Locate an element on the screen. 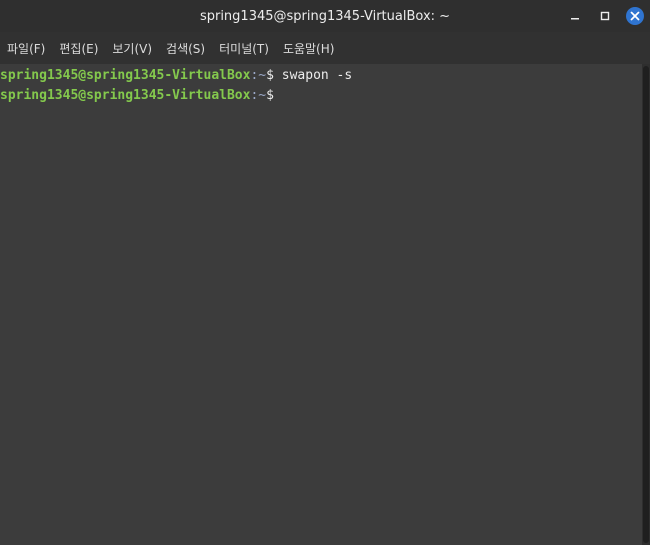  minimize-button is located at coordinates (575, 16).